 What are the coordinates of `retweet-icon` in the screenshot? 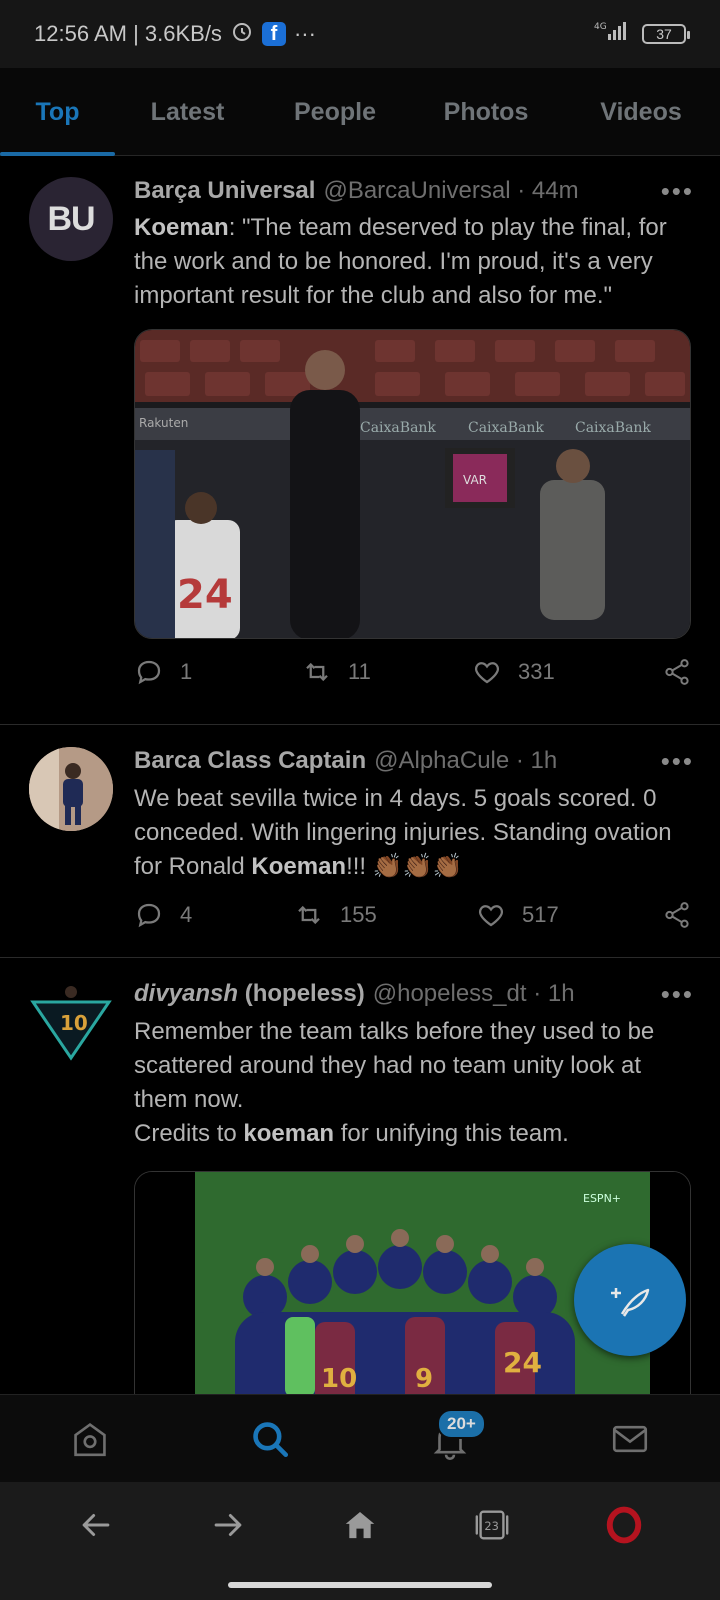 It's located at (309, 915).